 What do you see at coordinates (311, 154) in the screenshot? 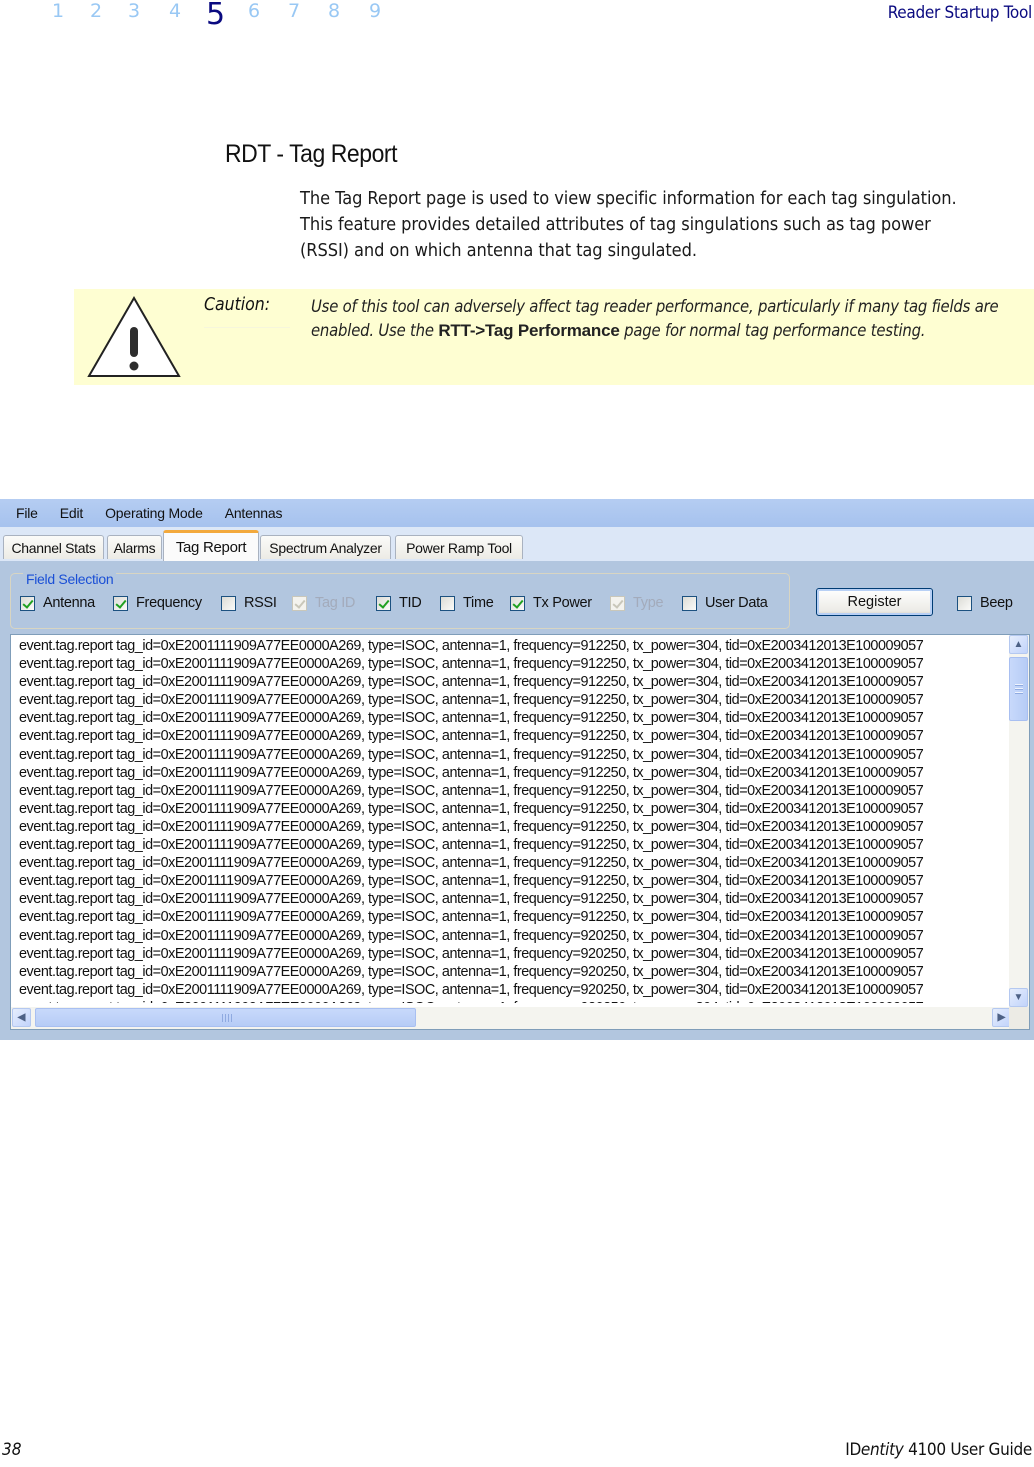
I see `section-title: RDT - Tag Report` at bounding box center [311, 154].